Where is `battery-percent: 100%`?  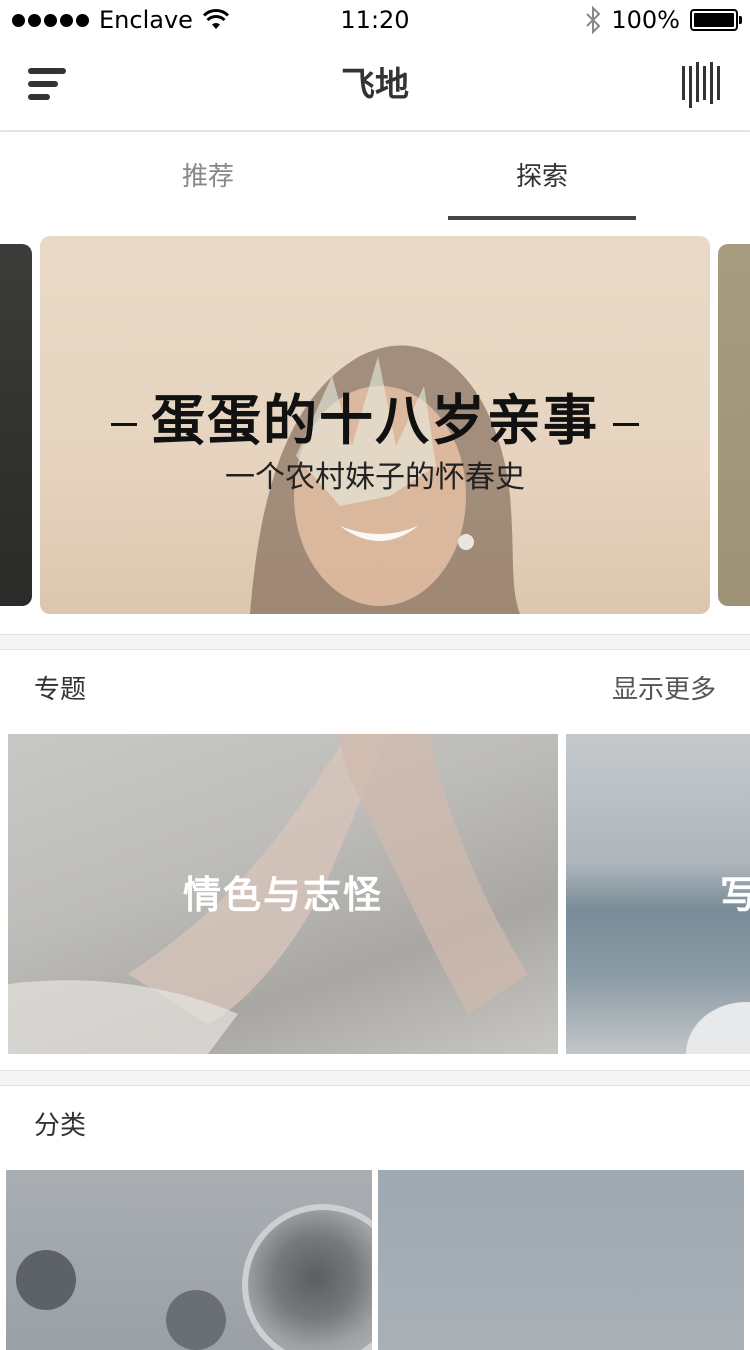
battery-percent: 100% is located at coordinates (645, 20).